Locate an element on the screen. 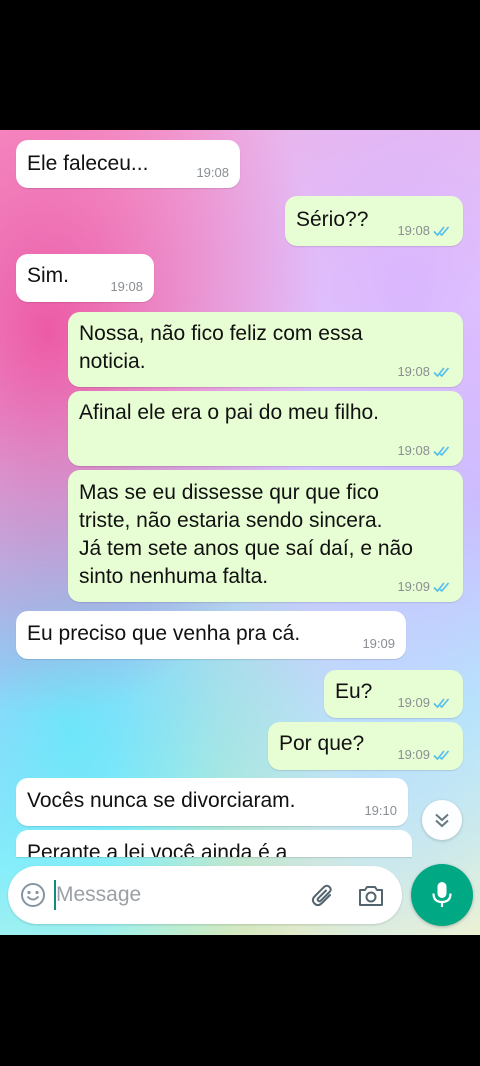 Image resolution: width=480 pixels, height=1066 pixels. mic-icon is located at coordinates (442, 894).